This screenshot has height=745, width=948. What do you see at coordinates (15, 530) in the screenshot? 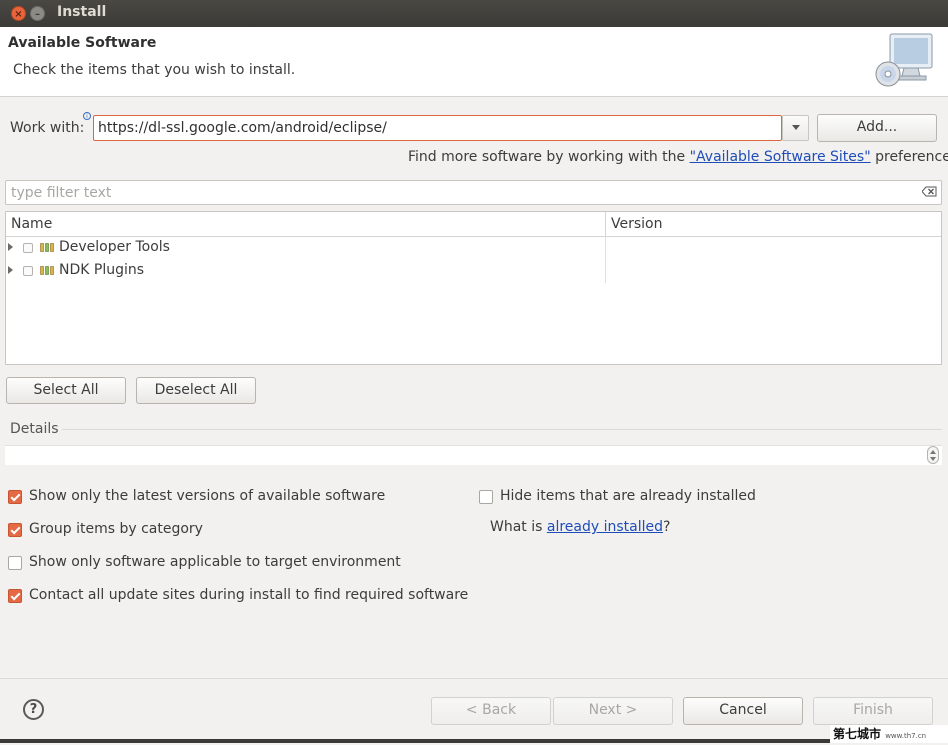
I see `group-by-category-checkbox` at bounding box center [15, 530].